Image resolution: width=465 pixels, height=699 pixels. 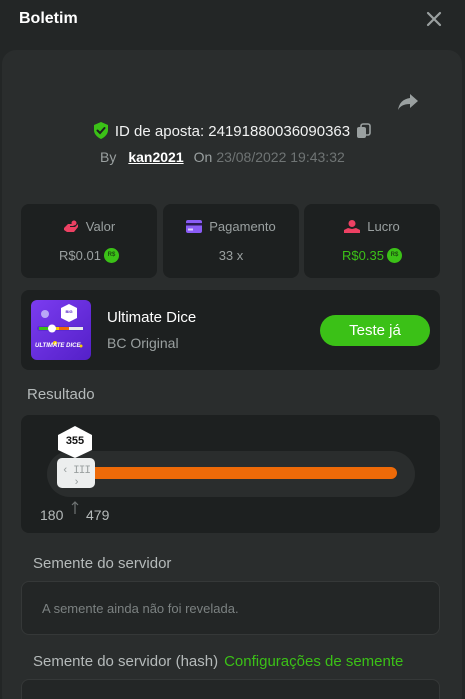 What do you see at coordinates (231, 255) in the screenshot?
I see `stat-pagamento-value: 33 x` at bounding box center [231, 255].